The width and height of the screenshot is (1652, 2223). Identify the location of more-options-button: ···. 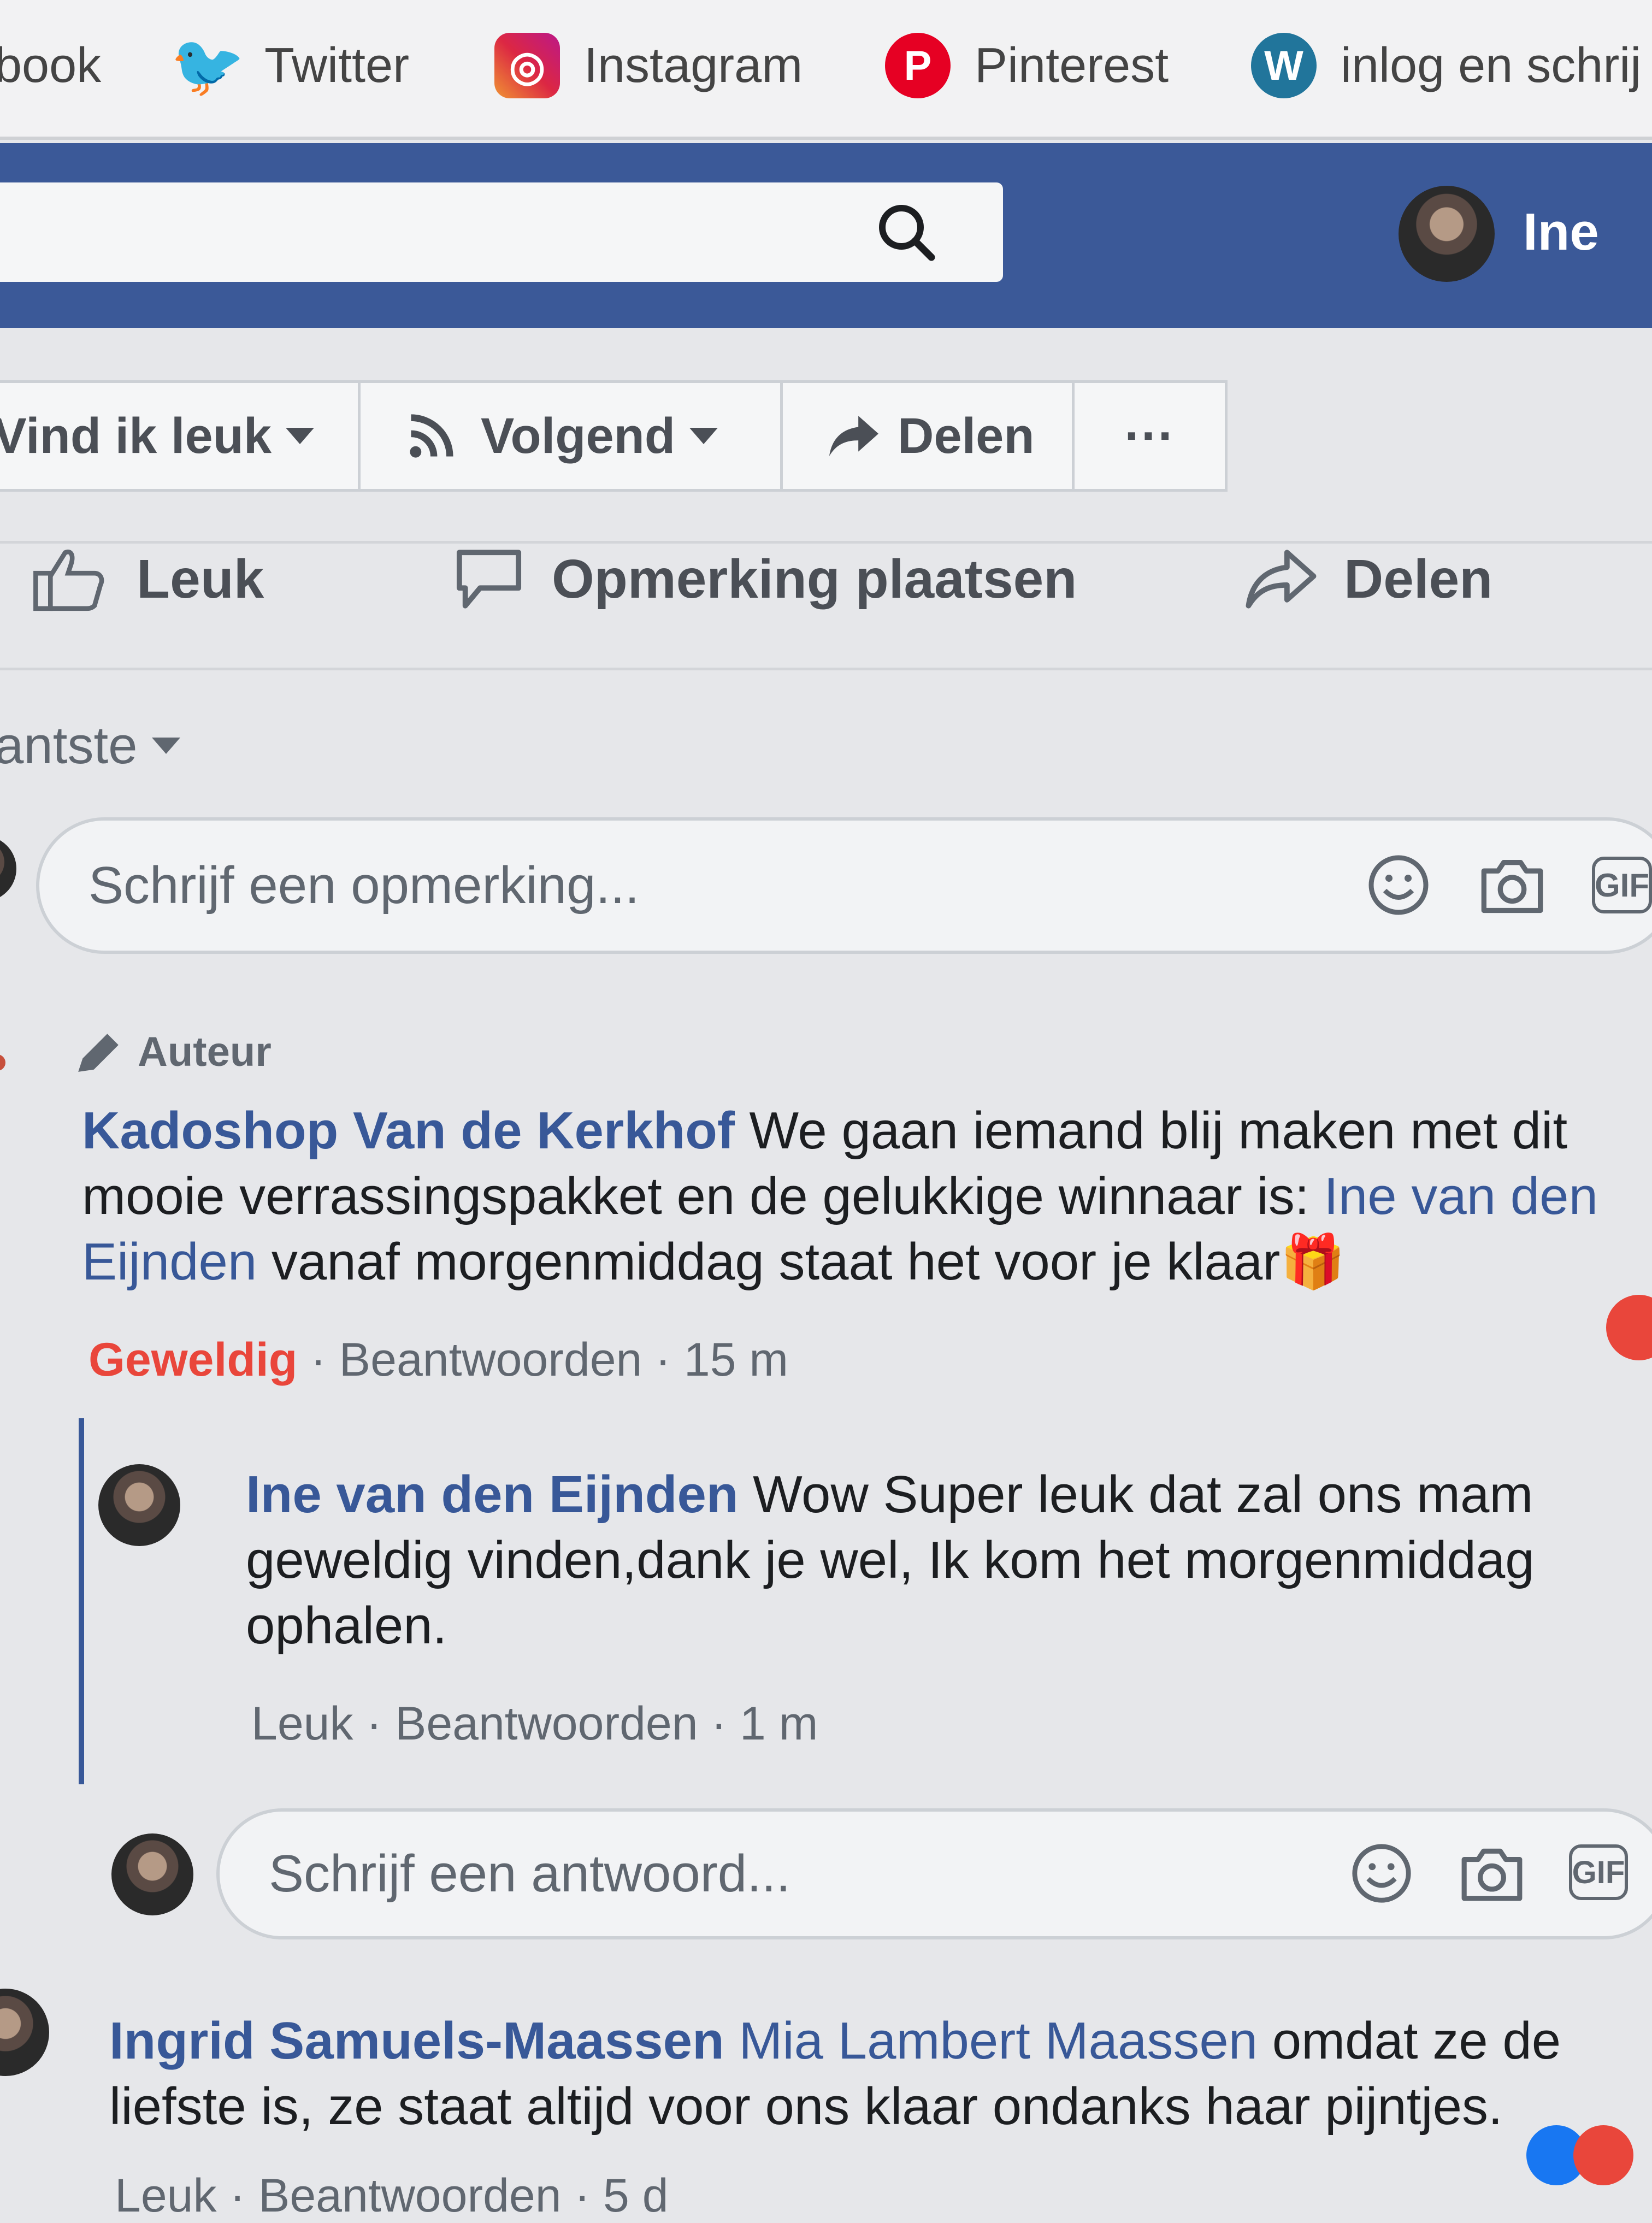
(1150, 436).